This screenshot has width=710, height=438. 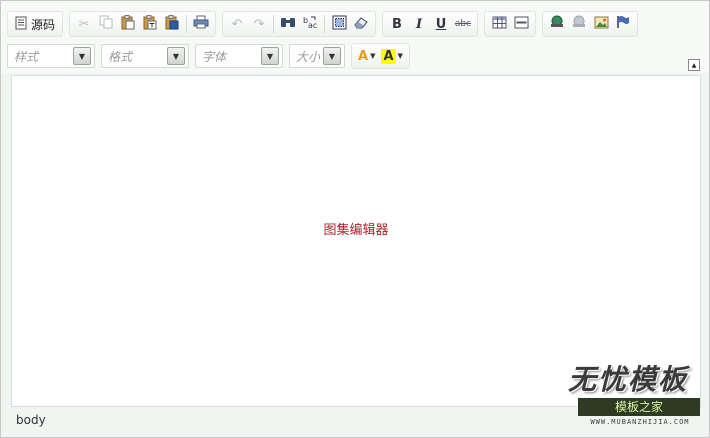 I want to click on unlink-icon, so click(x=579, y=24).